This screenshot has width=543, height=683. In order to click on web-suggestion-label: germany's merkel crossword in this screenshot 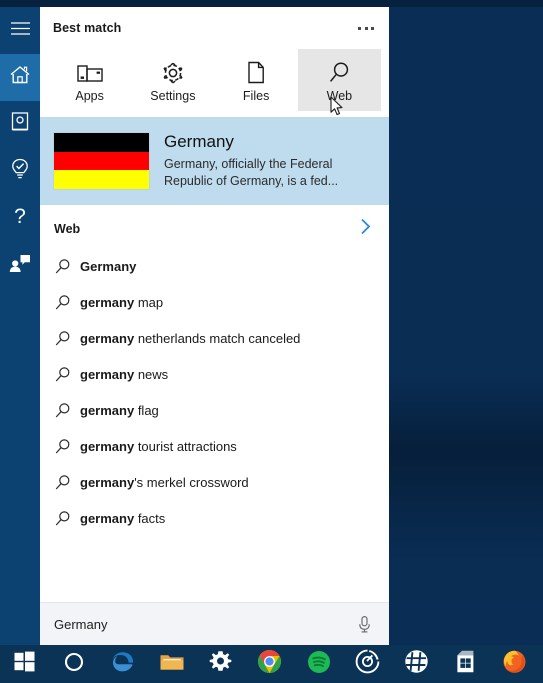, I will do `click(164, 482)`.